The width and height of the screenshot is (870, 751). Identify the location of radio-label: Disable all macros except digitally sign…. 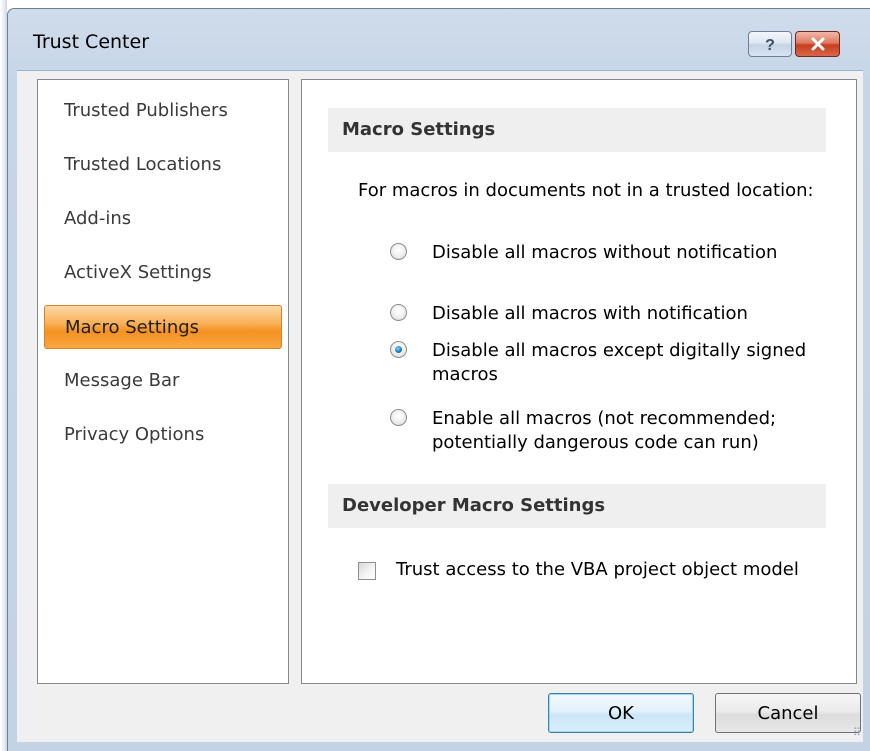
(619, 362).